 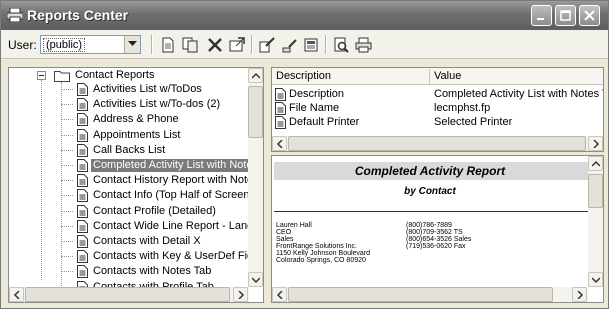 I want to click on delete-icon, so click(x=215, y=45).